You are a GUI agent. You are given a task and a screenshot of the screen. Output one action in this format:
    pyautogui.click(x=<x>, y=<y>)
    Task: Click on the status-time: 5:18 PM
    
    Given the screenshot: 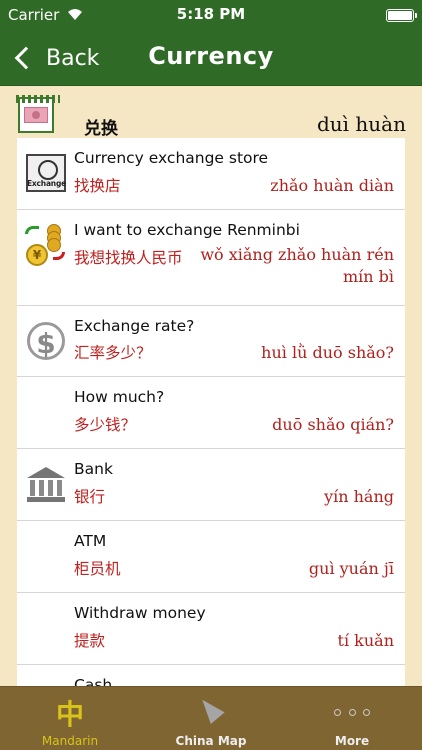 What is the action you would take?
    pyautogui.click(x=211, y=14)
    